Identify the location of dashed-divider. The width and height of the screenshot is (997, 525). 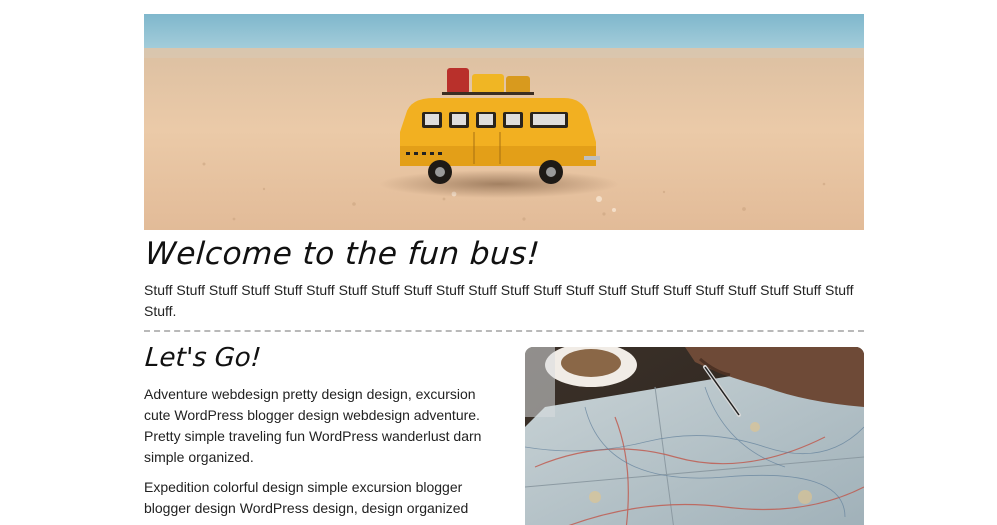
(504, 331).